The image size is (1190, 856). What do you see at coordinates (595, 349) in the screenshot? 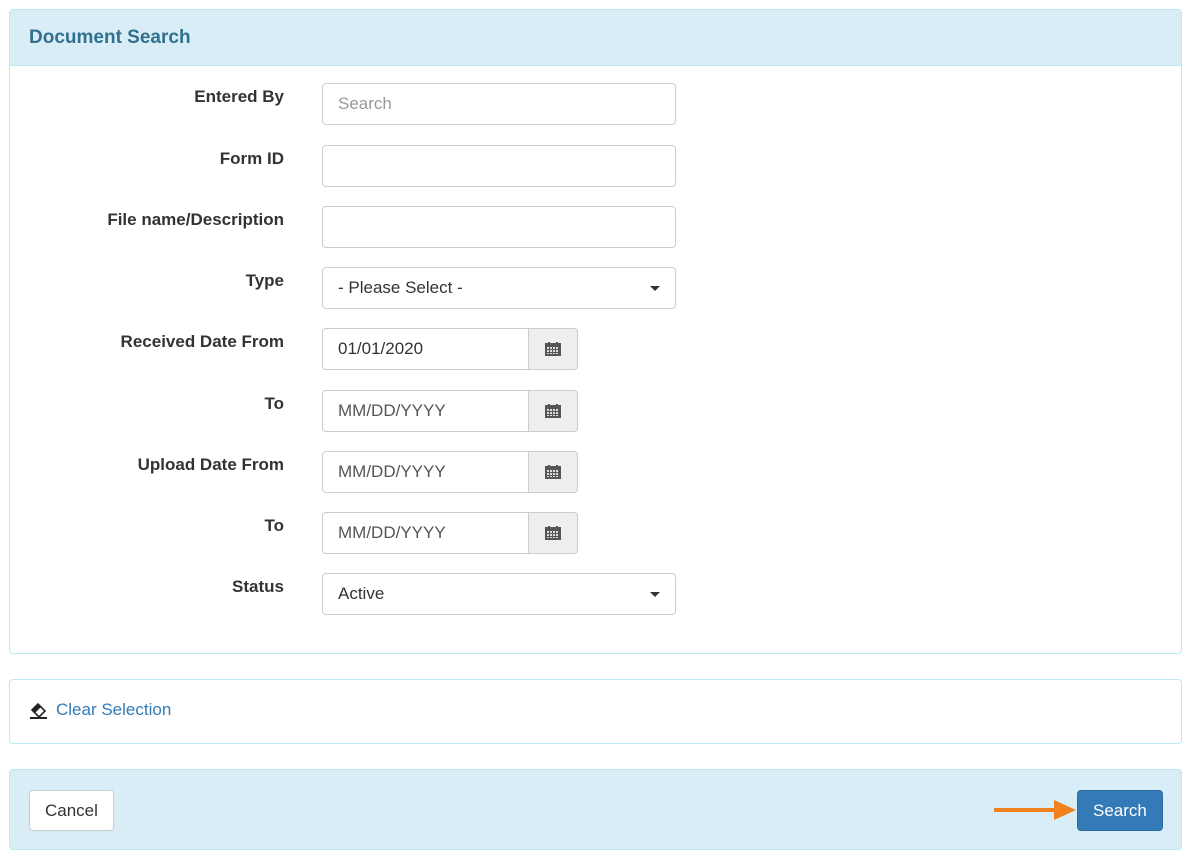
I see `received-from-row: Received Date From 01/01/2020` at bounding box center [595, 349].